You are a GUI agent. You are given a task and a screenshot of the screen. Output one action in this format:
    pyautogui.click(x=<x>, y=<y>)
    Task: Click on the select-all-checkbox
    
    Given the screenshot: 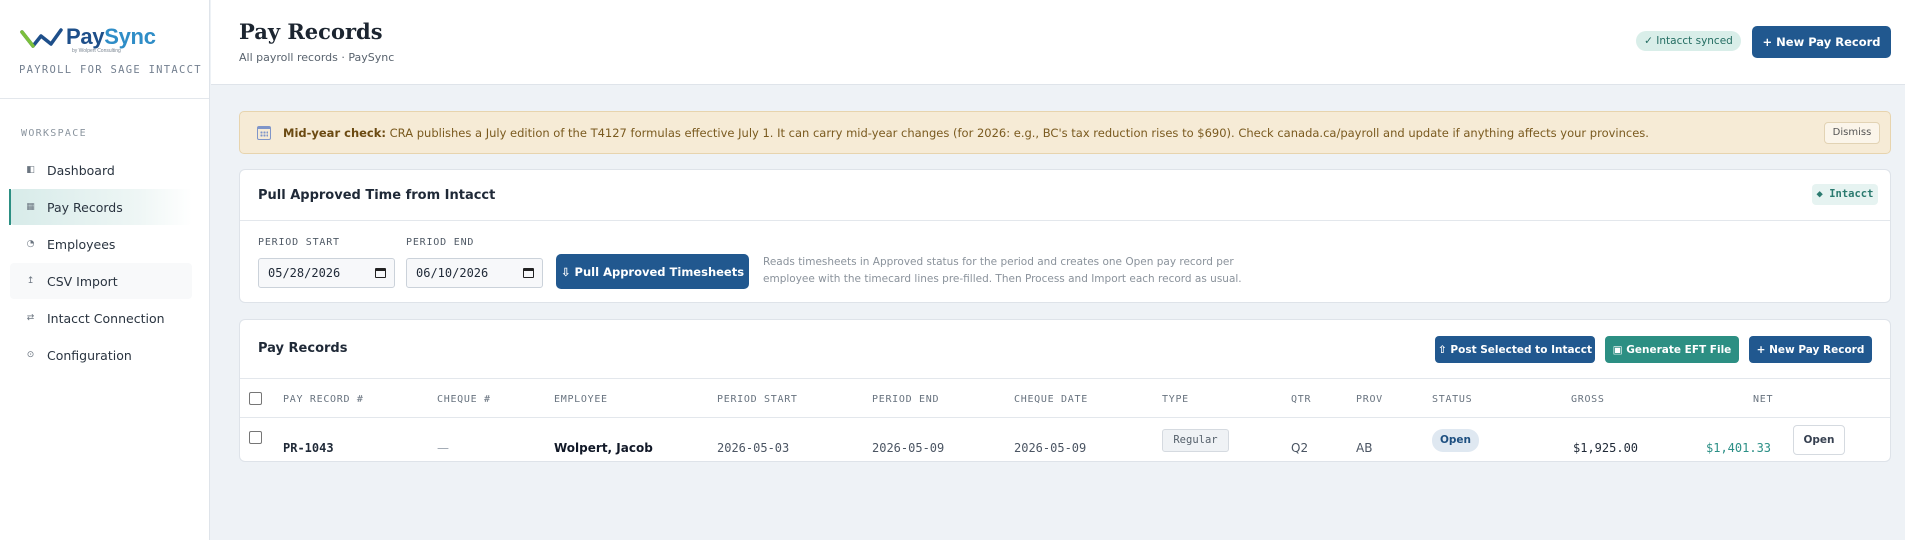 What is the action you would take?
    pyautogui.click(x=255, y=398)
    